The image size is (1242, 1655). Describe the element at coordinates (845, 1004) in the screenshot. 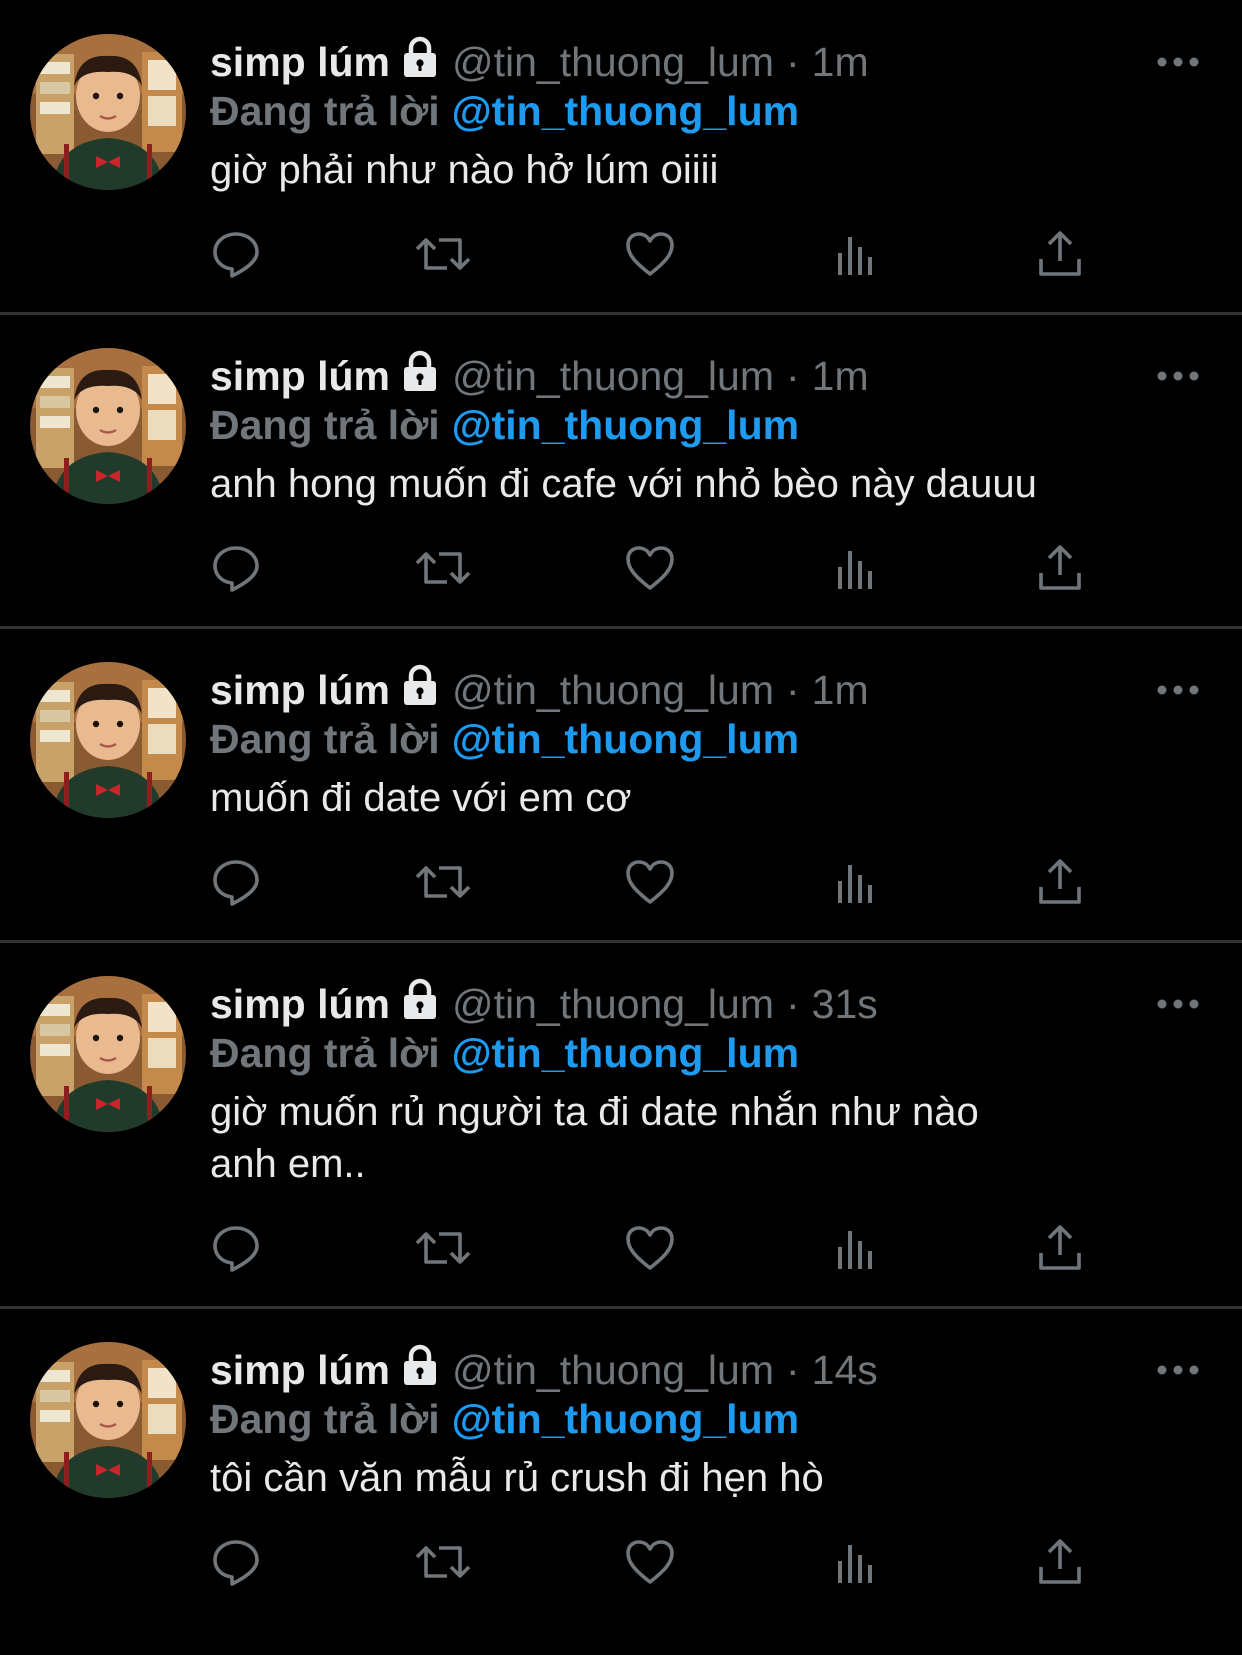

I see `timestamp: 31s` at that location.